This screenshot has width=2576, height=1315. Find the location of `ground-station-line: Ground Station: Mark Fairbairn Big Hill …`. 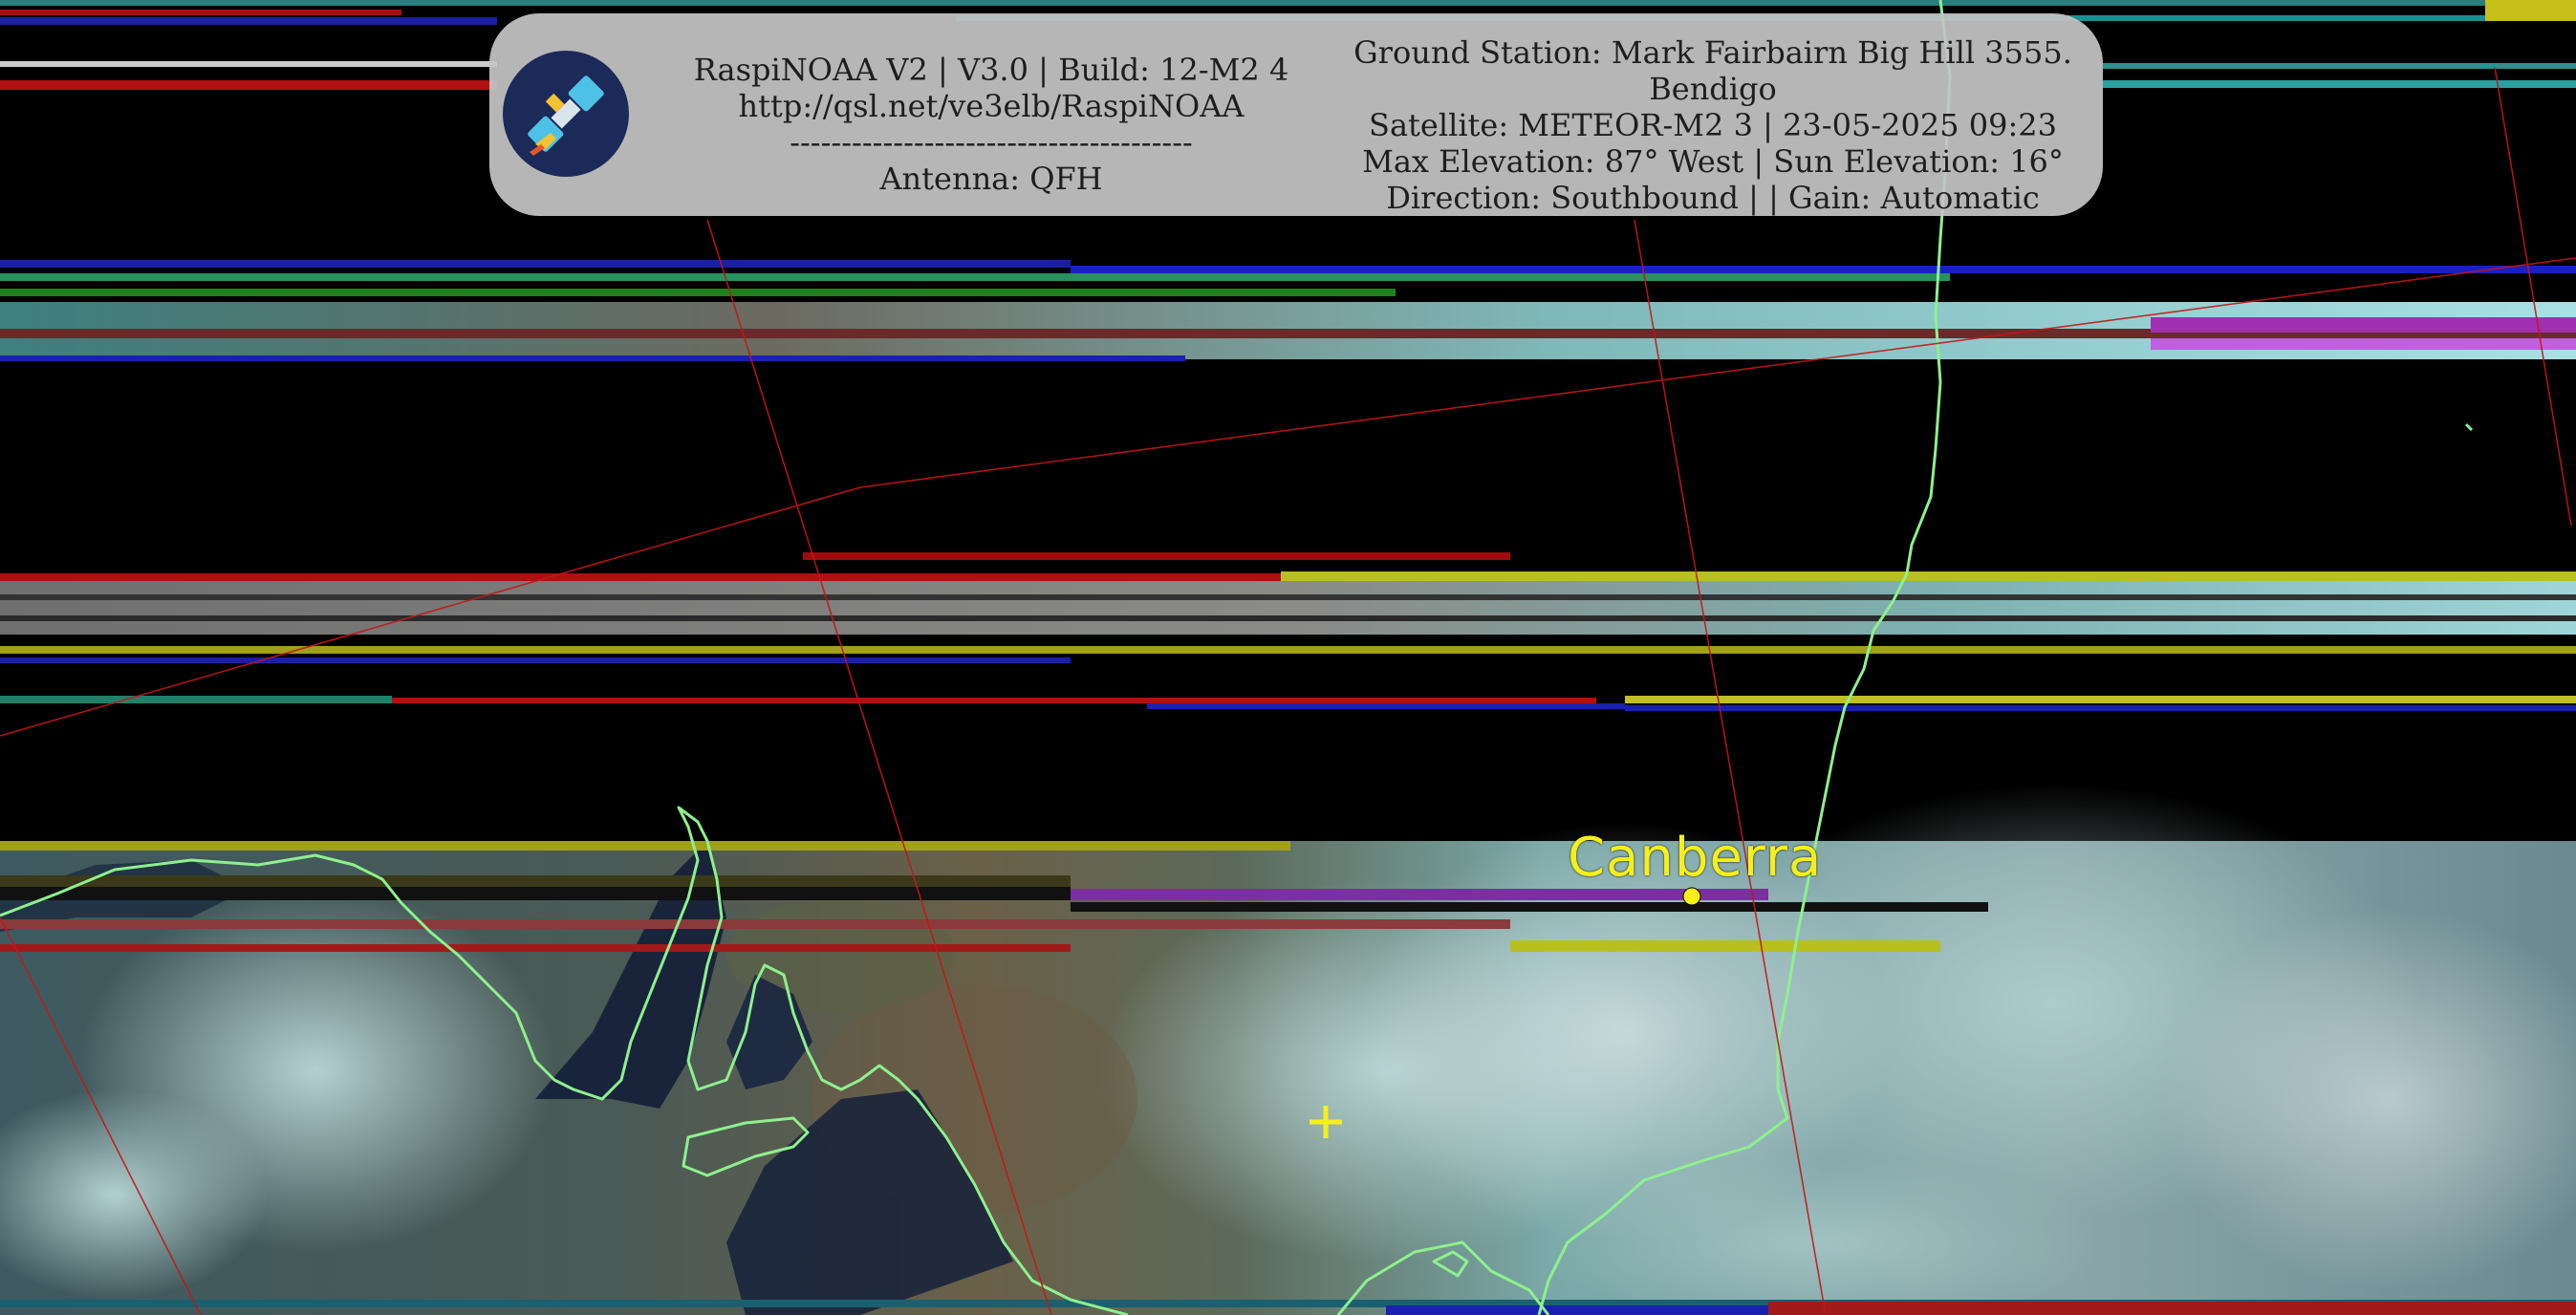

ground-station-line: Ground Station: Mark Fairbairn Big Hill … is located at coordinates (1713, 53).